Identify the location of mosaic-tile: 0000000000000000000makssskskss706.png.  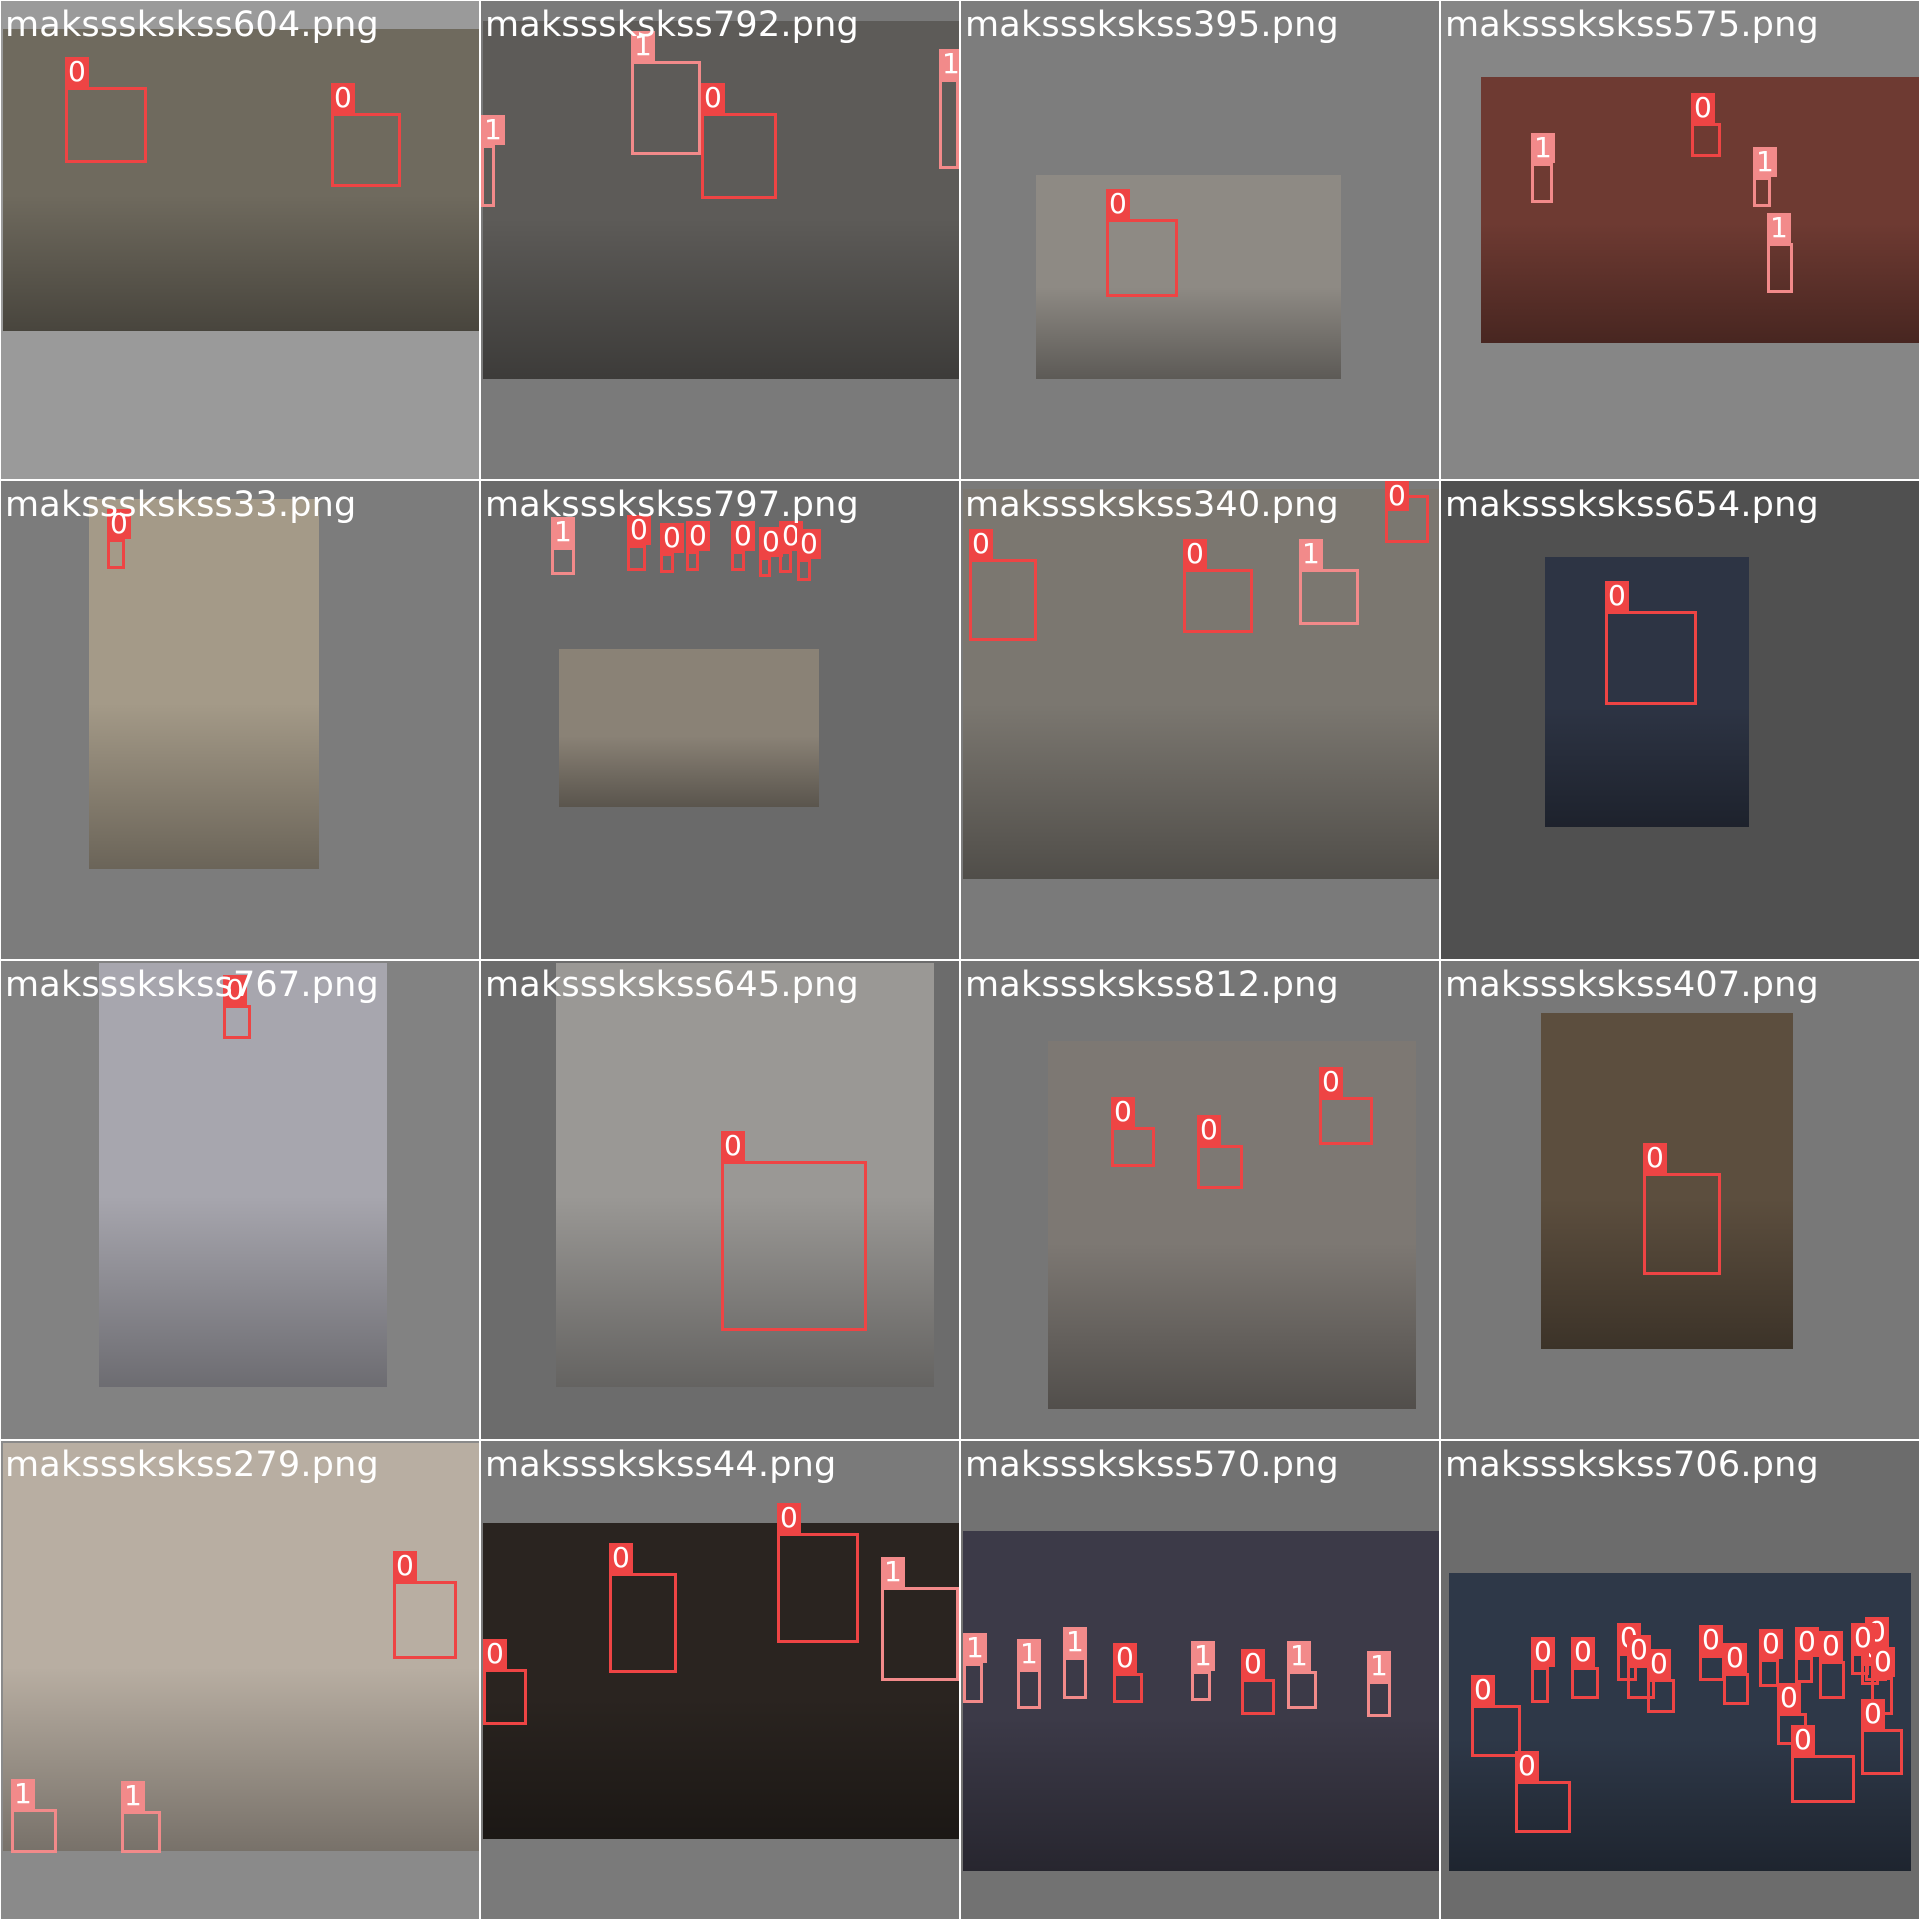
(1680, 1680).